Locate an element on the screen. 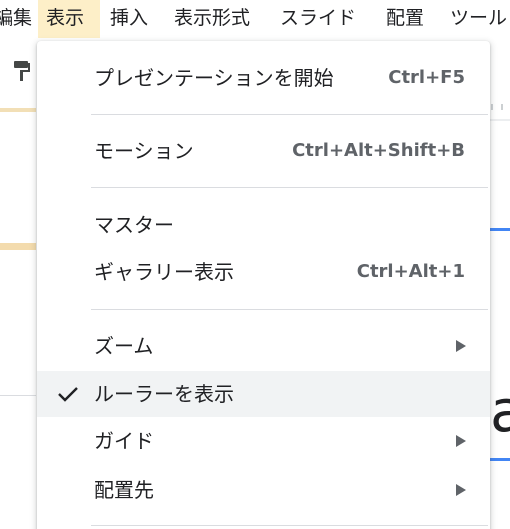 This screenshot has height=529, width=510. menu-edit: 編集 is located at coordinates (19, 19).